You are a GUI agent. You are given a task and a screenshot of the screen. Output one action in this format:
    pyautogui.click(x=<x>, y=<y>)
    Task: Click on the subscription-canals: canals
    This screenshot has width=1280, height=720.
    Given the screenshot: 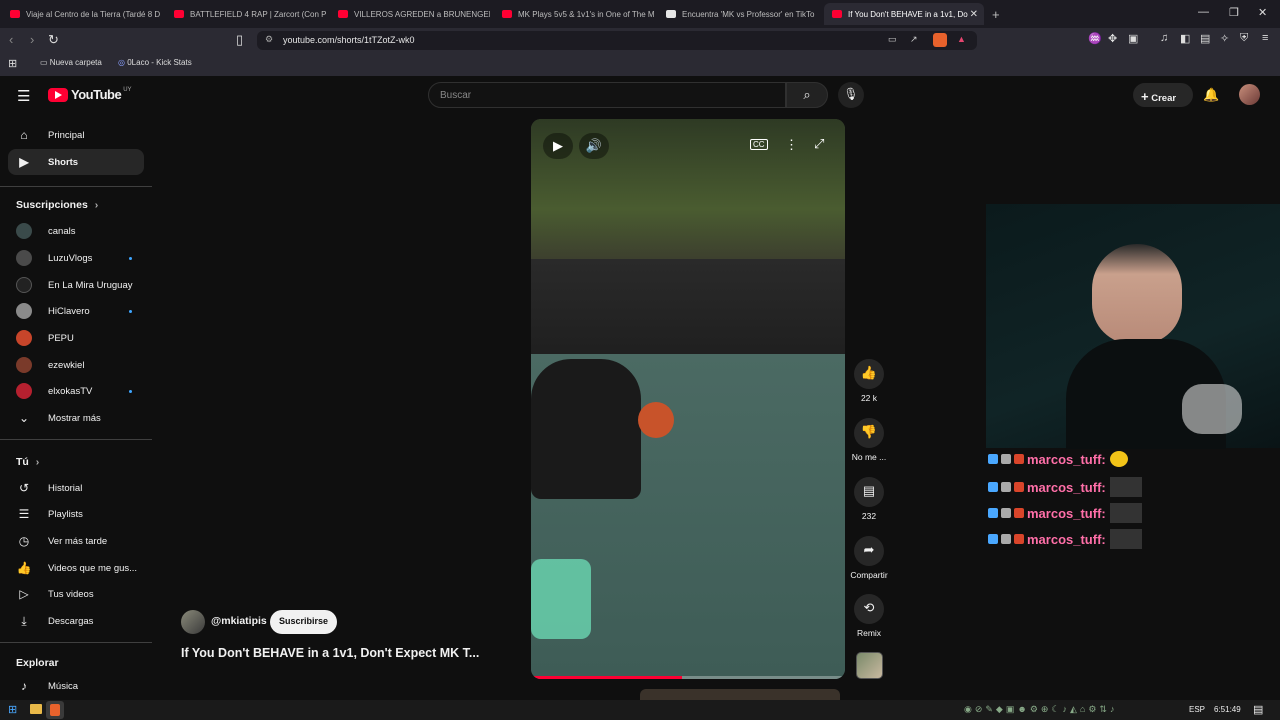 What is the action you would take?
    pyautogui.click(x=76, y=231)
    